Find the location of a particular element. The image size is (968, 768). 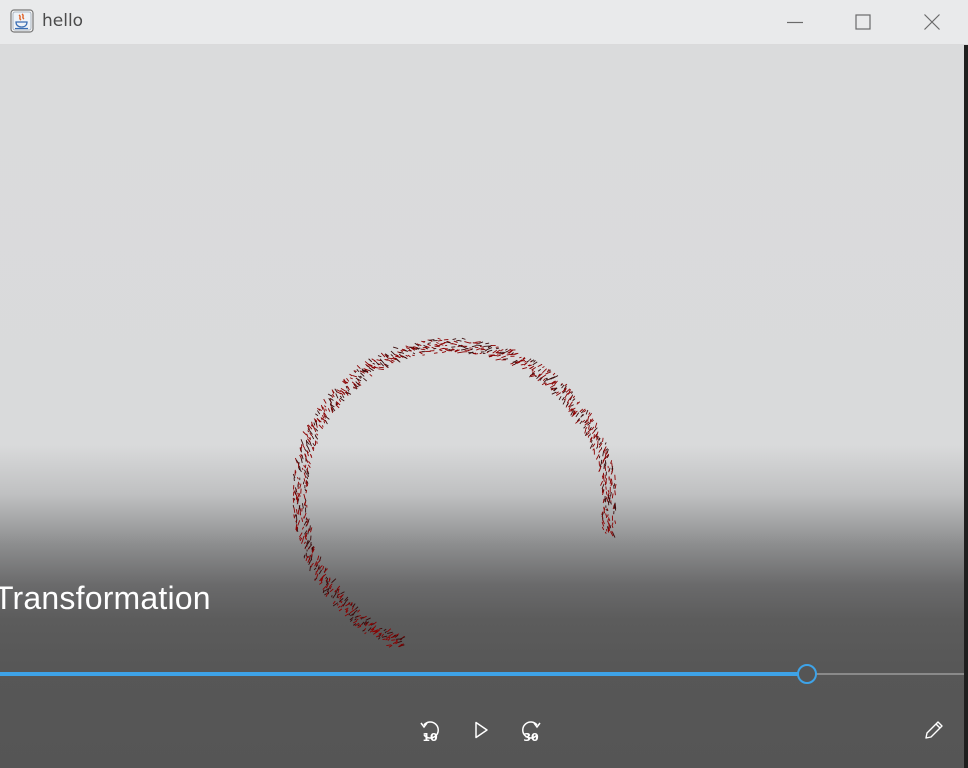

forward-seconds: 30 is located at coordinates (531, 737).